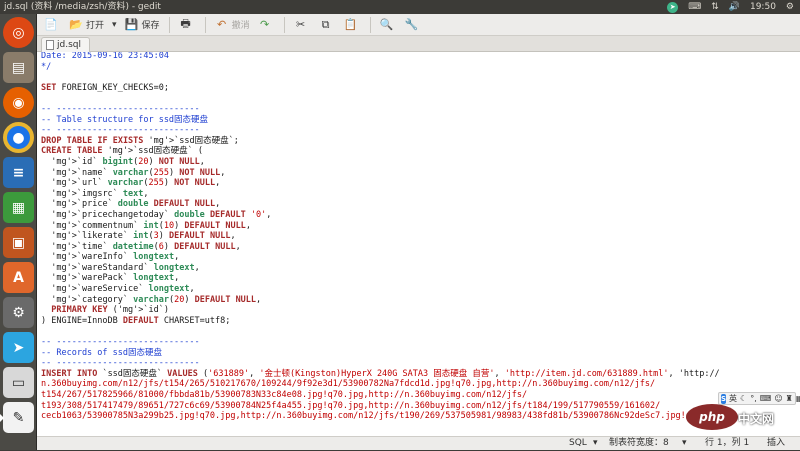 This screenshot has height=451, width=800. I want to click on save-button: 💾 保存, so click(142, 25).